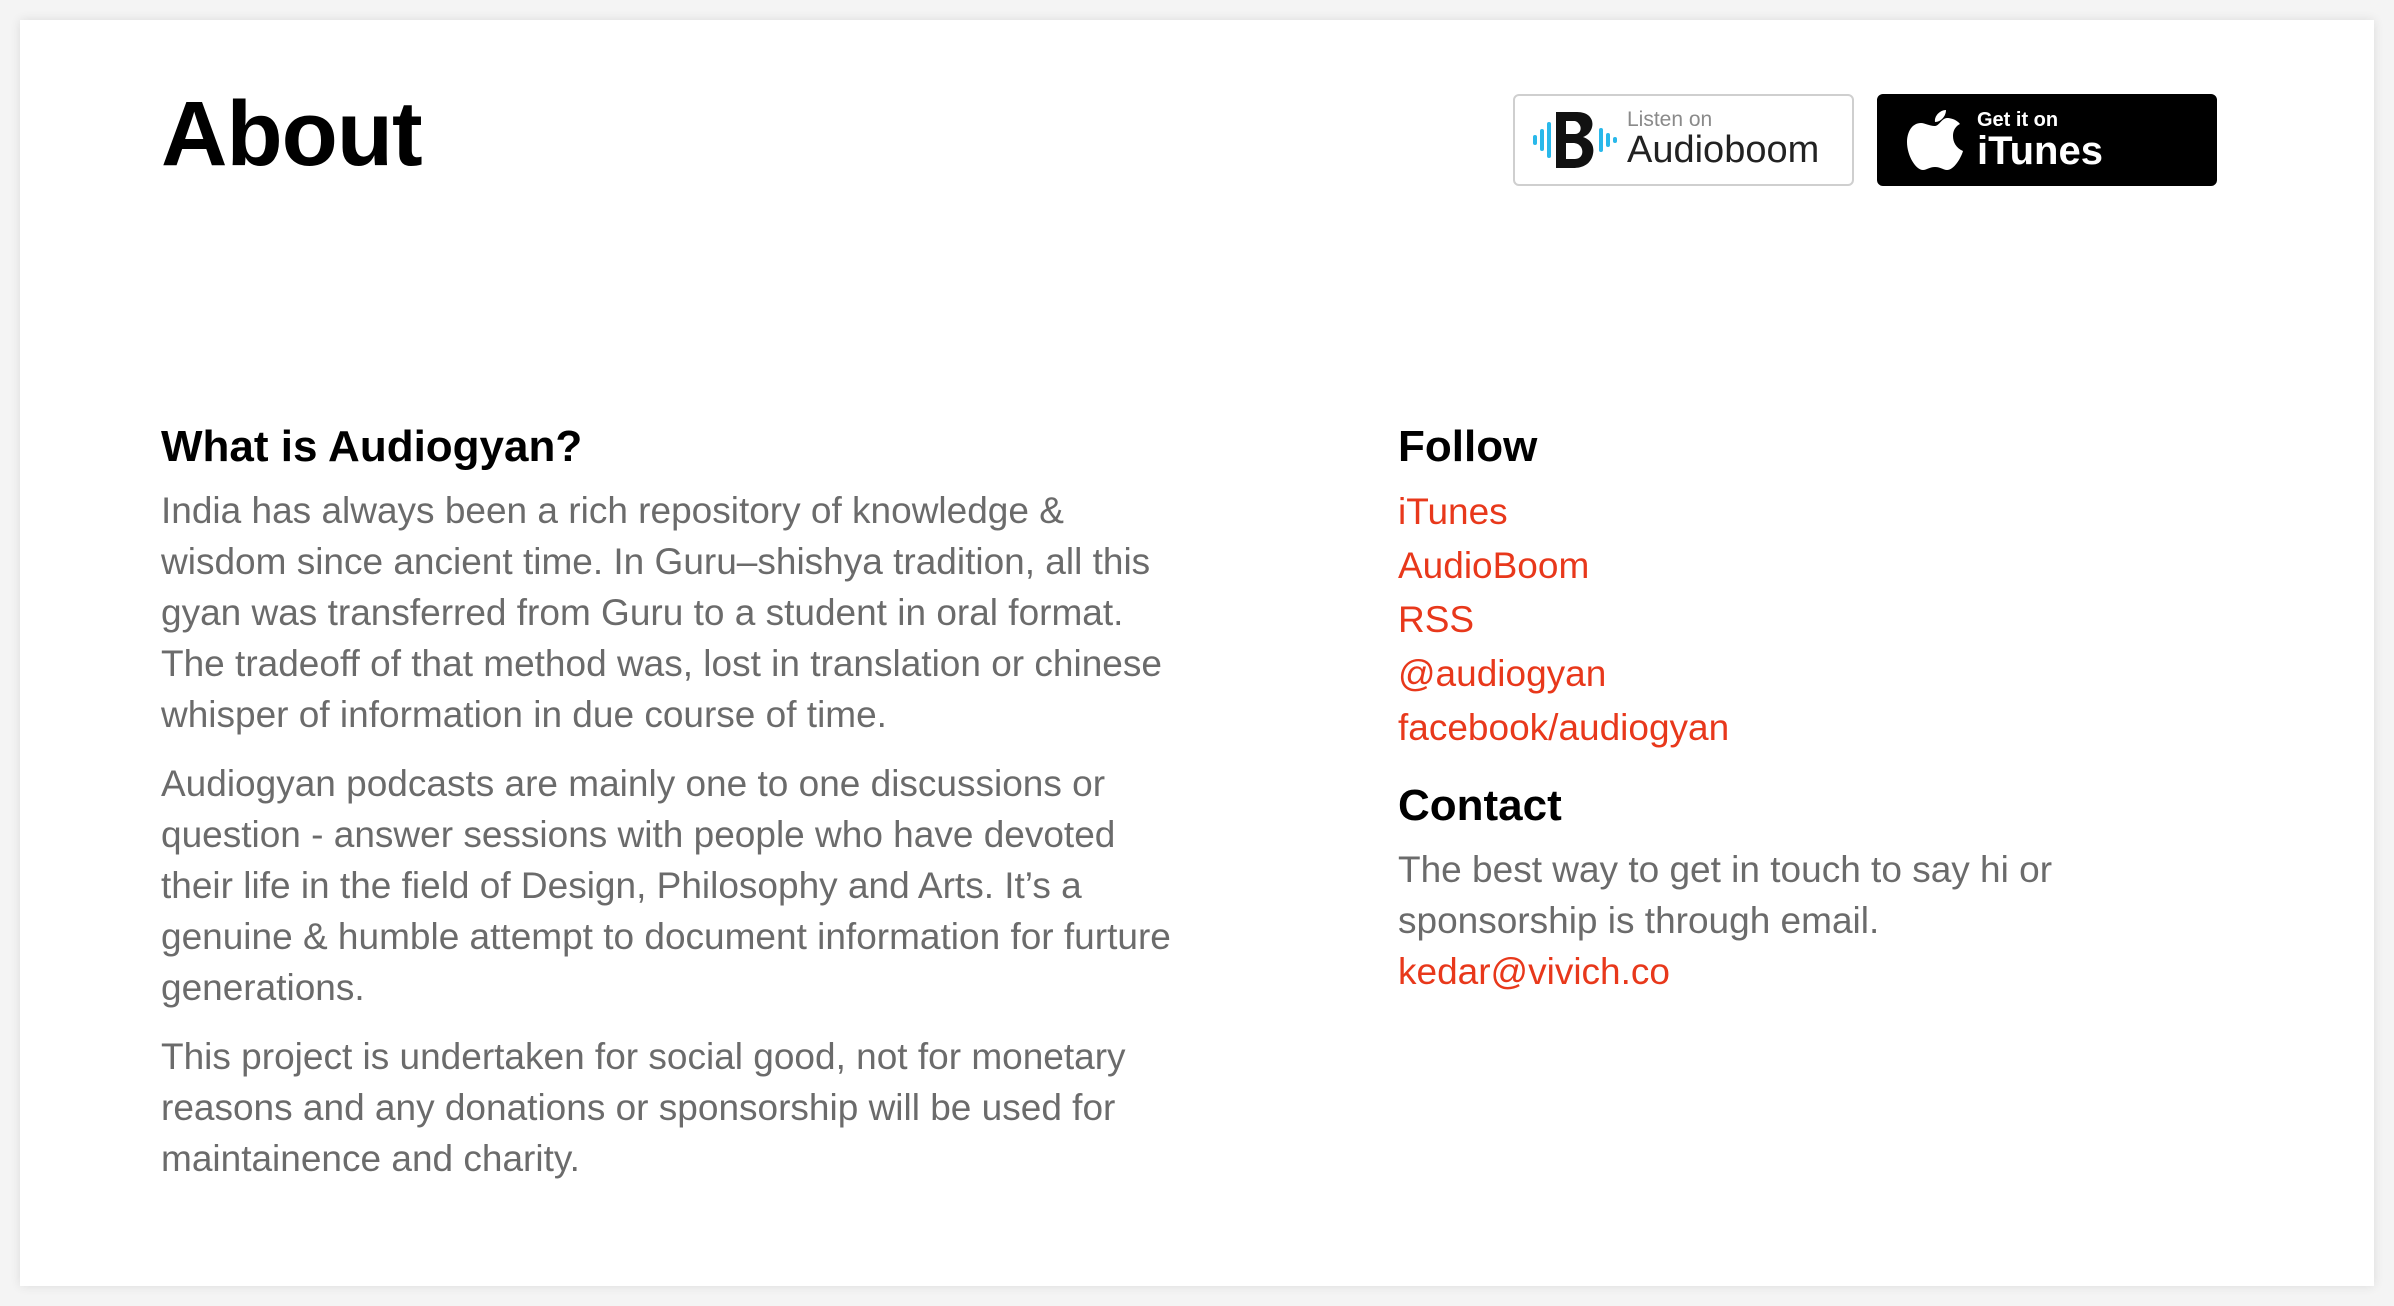 The width and height of the screenshot is (2394, 1306). I want to click on get-it-on-itunes-button: Get it on iTunes, so click(2047, 140).